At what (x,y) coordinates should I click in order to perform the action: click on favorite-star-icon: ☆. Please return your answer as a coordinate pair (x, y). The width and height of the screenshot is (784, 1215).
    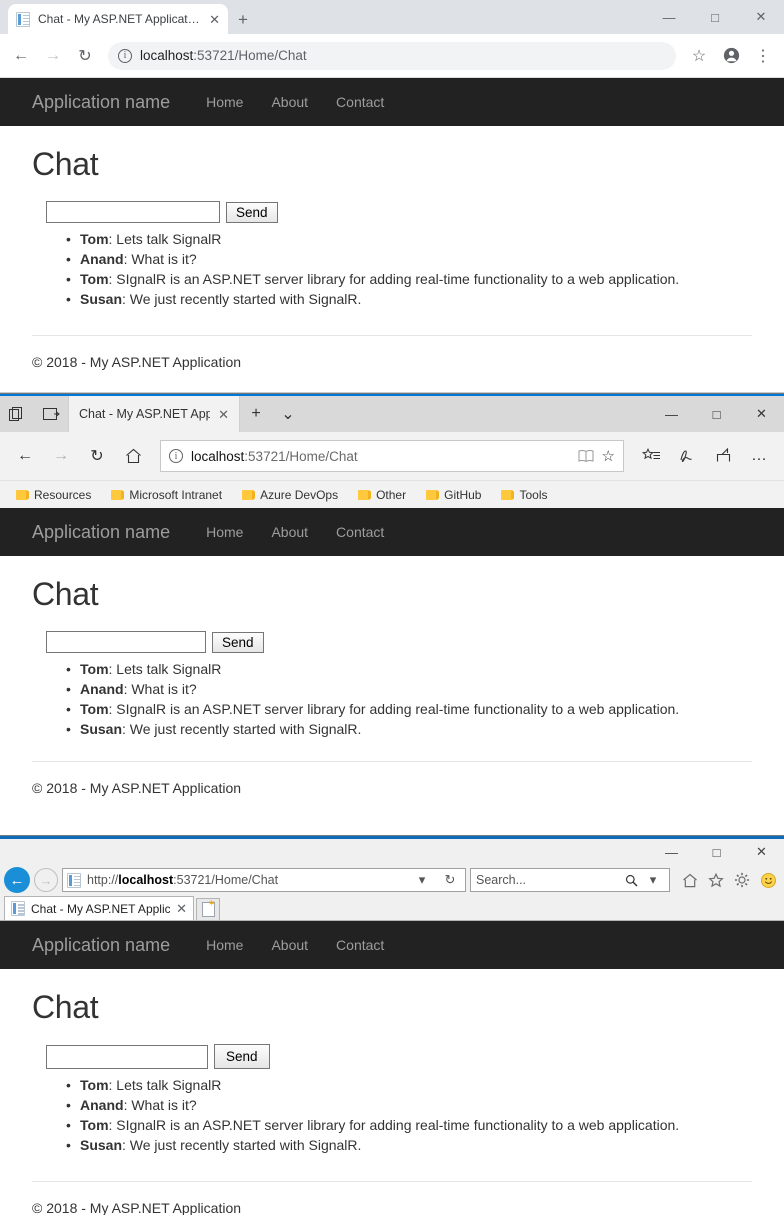
    Looking at the image, I should click on (608, 456).